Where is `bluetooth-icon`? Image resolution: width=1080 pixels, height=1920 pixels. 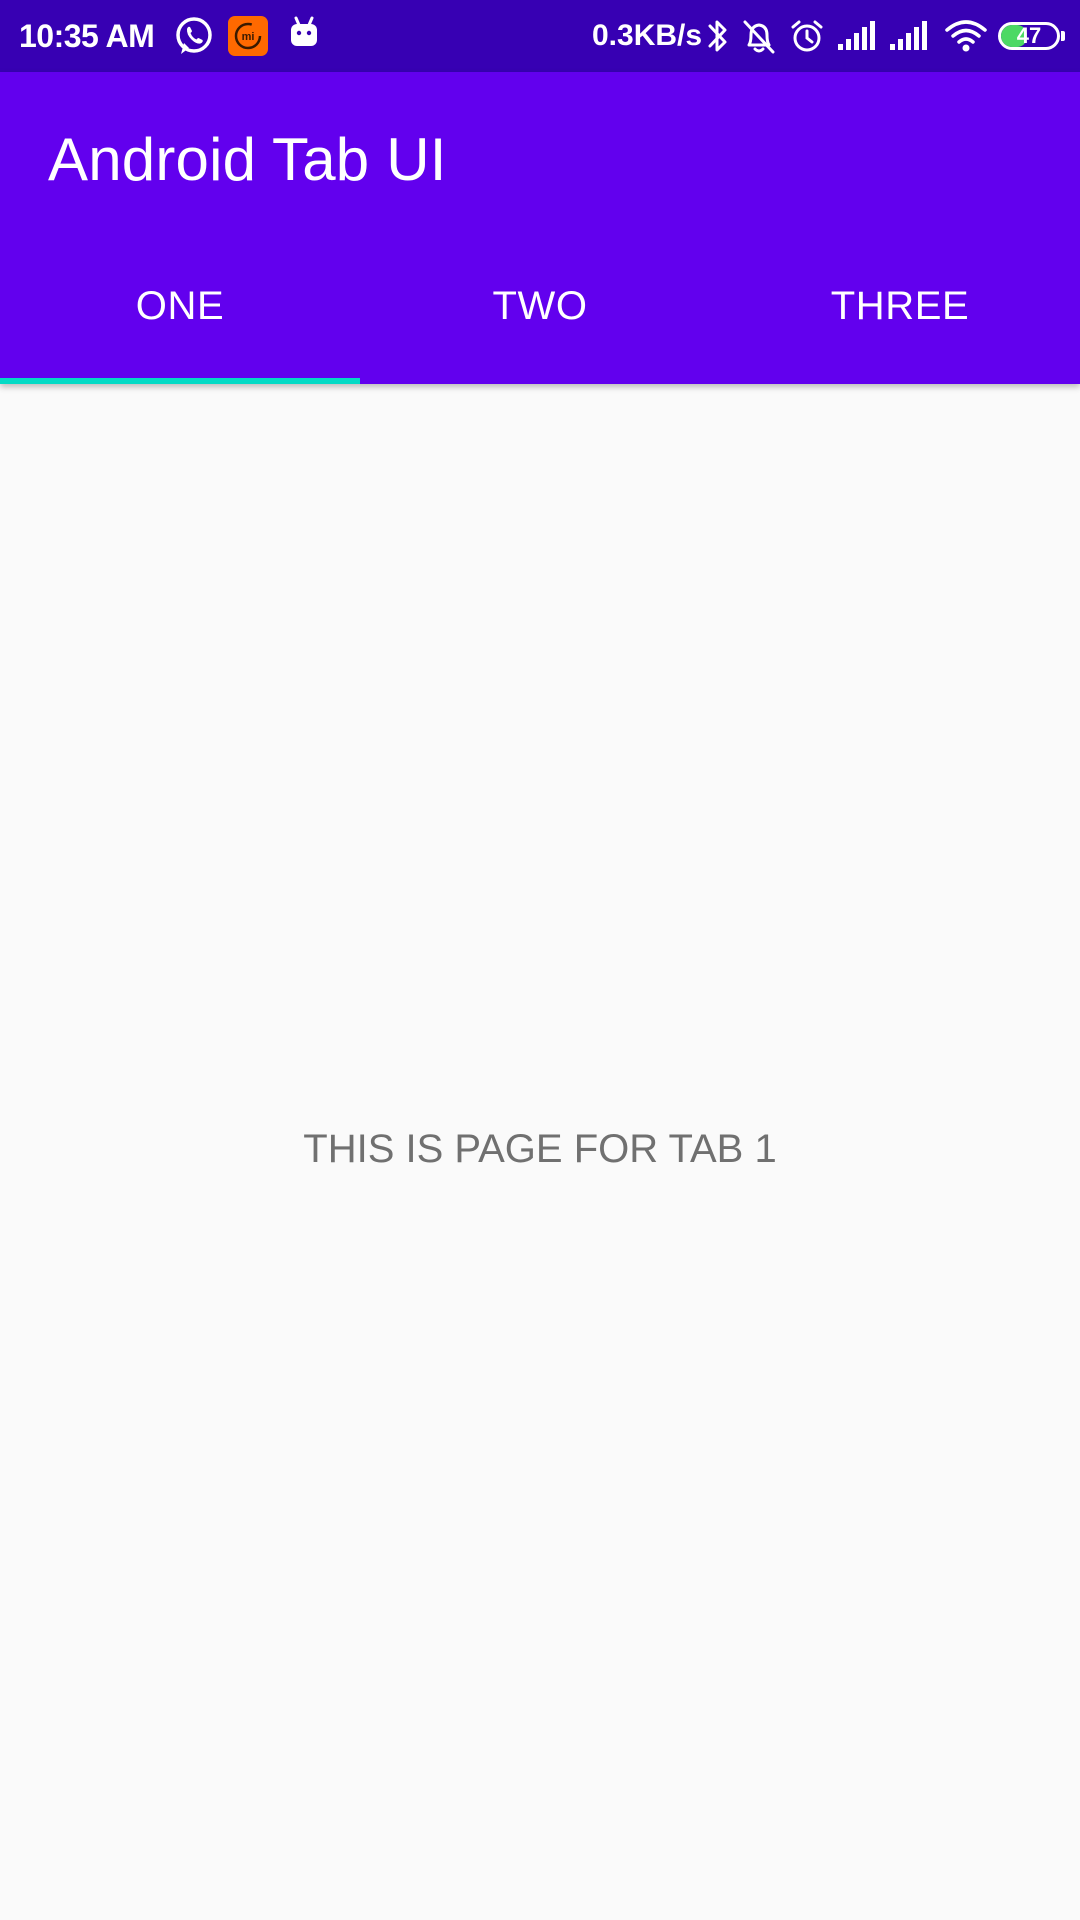
bluetooth-icon is located at coordinates (717, 36).